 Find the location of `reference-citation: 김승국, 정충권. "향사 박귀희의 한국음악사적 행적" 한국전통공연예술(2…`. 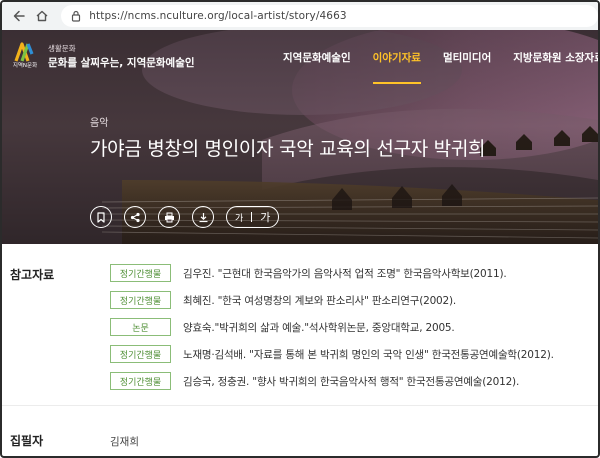

reference-citation: 김승국, 정충권. "향사 박귀희의 한국음악사적 행적" 한국전통공연예술(2… is located at coordinates (351, 381).